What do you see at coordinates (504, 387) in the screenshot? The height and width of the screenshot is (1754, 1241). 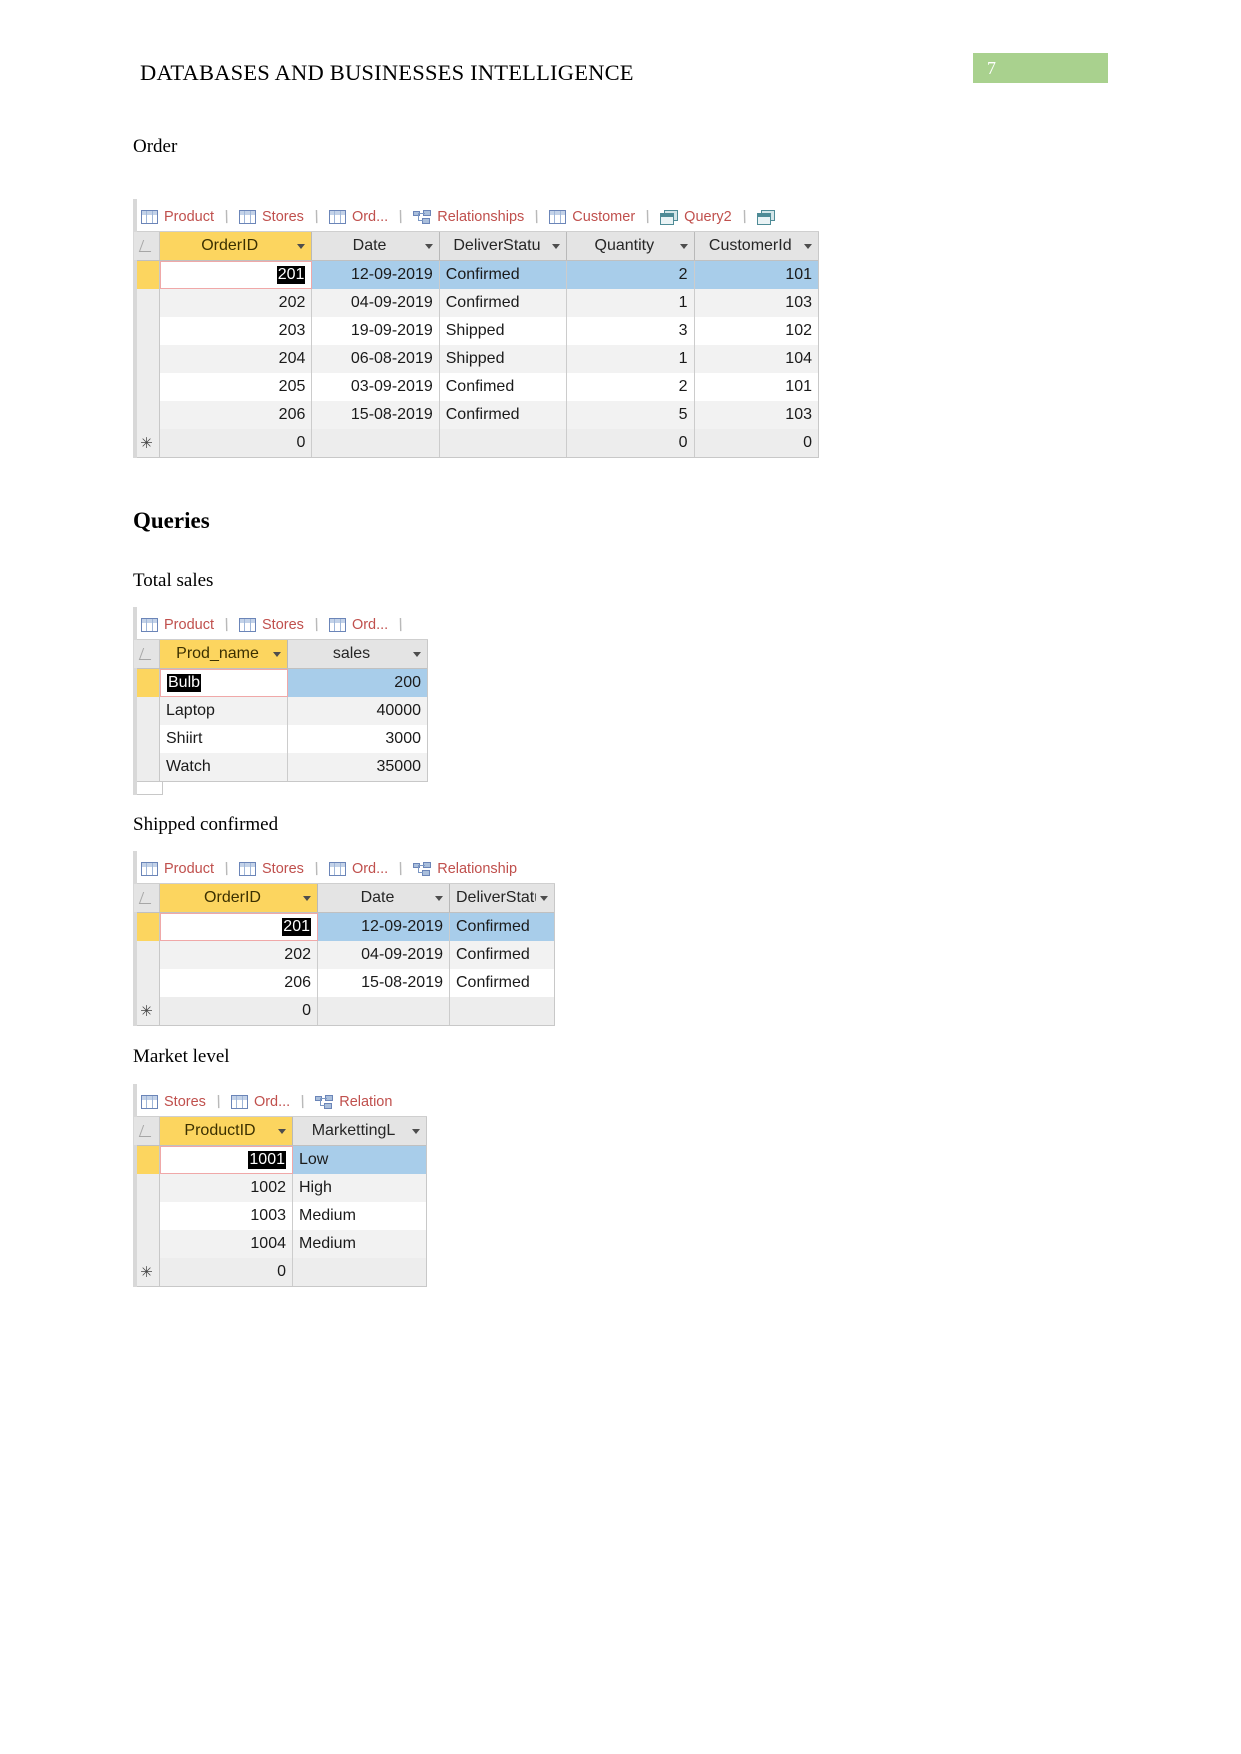 I see `cell-deliverstatus: Confimed` at bounding box center [504, 387].